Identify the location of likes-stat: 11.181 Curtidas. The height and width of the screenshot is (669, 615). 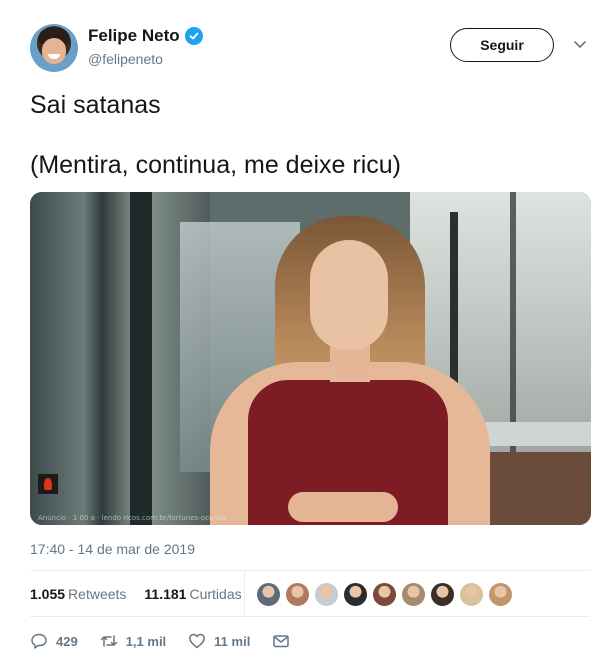
(192, 594).